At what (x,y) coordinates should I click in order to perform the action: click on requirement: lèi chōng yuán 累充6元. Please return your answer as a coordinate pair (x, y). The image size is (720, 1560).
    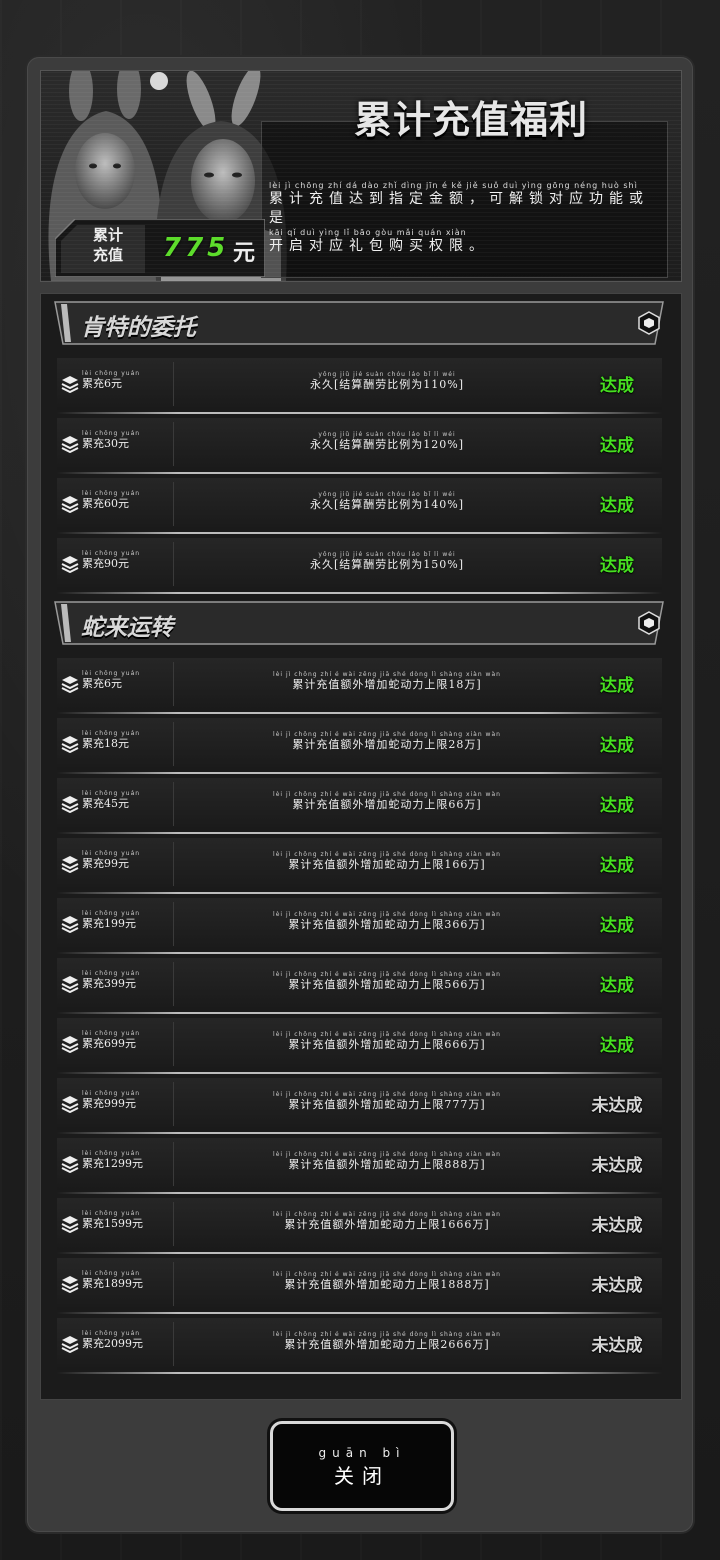
    Looking at the image, I should click on (111, 380).